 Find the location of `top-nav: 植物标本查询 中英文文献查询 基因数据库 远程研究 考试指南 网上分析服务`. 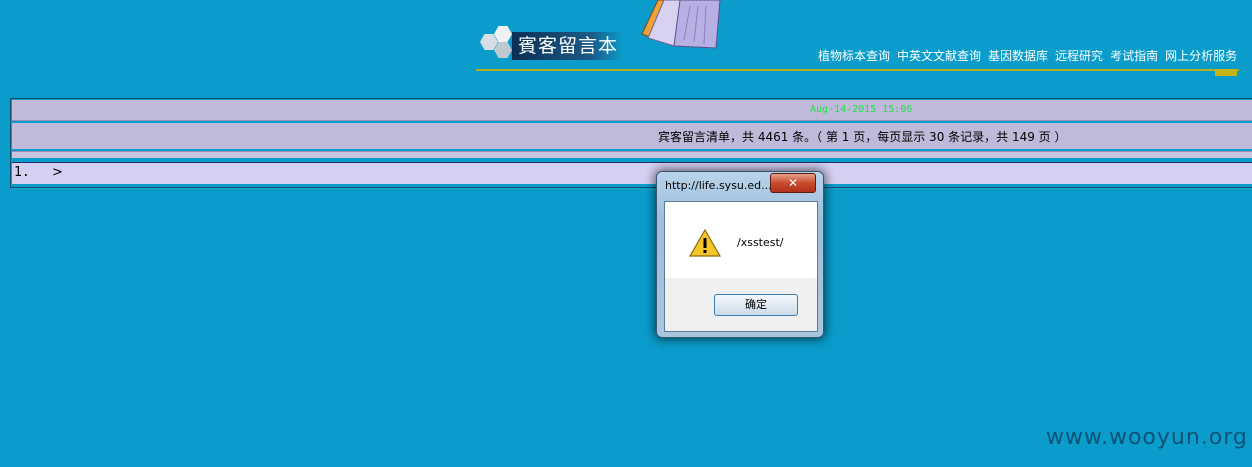

top-nav: 植物标本查询 中英文文献查询 基因数据库 远程研究 考试指南 网上分析服务 is located at coordinates (1027, 57).